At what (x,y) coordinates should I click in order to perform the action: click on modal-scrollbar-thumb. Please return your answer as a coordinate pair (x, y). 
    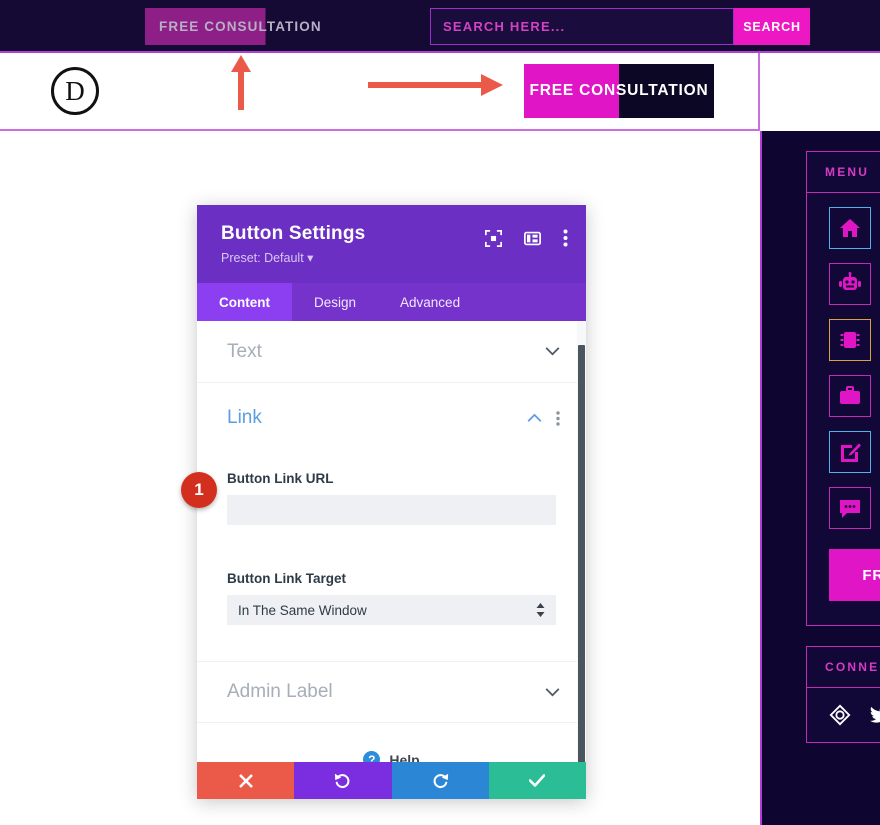
    Looking at the image, I should click on (581, 553).